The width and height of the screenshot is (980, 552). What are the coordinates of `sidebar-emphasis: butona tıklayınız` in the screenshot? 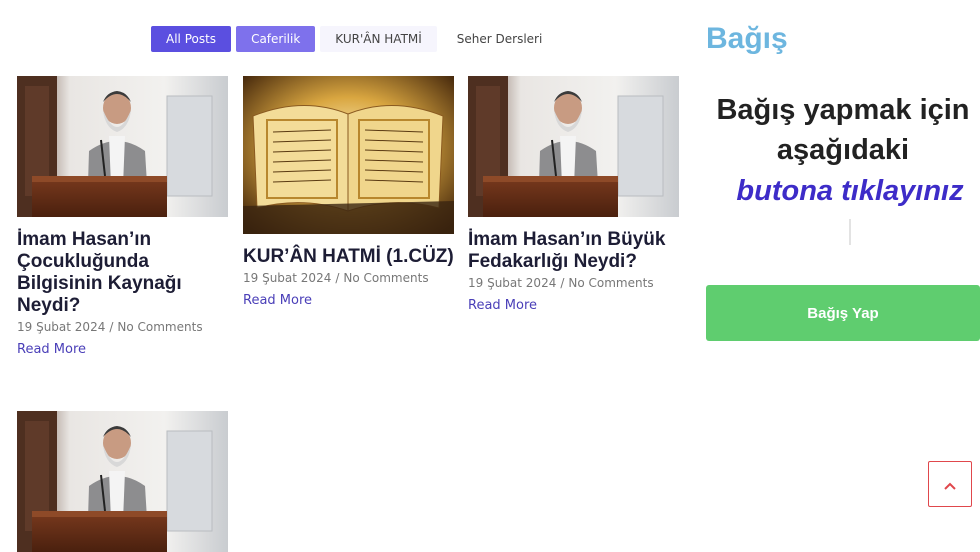 It's located at (850, 191).